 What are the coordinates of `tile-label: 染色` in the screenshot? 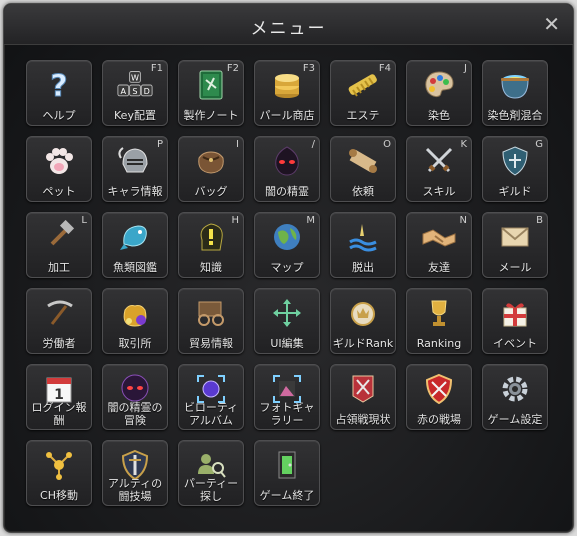 It's located at (439, 115).